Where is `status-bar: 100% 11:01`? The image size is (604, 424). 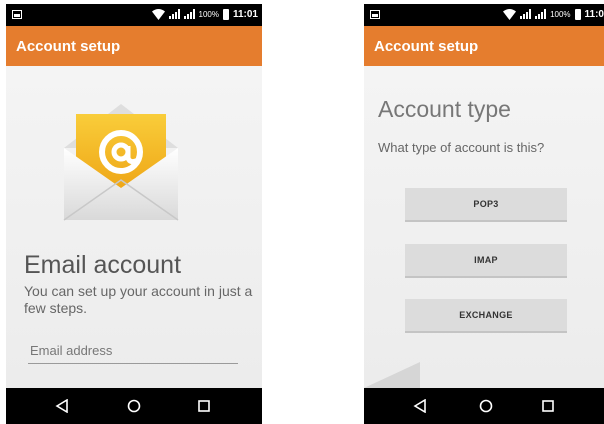
status-bar: 100% 11:01 is located at coordinates (134, 15).